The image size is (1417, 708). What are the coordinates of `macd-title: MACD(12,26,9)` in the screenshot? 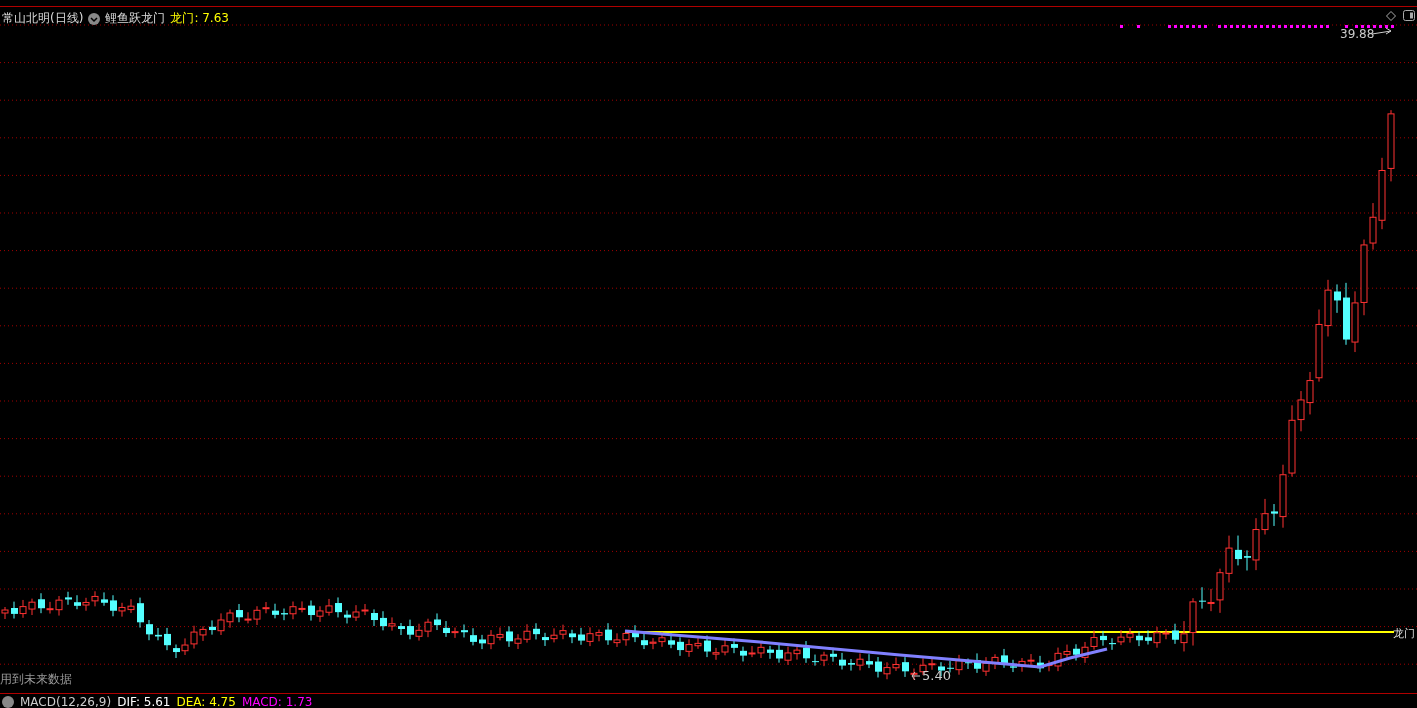 It's located at (66, 701).